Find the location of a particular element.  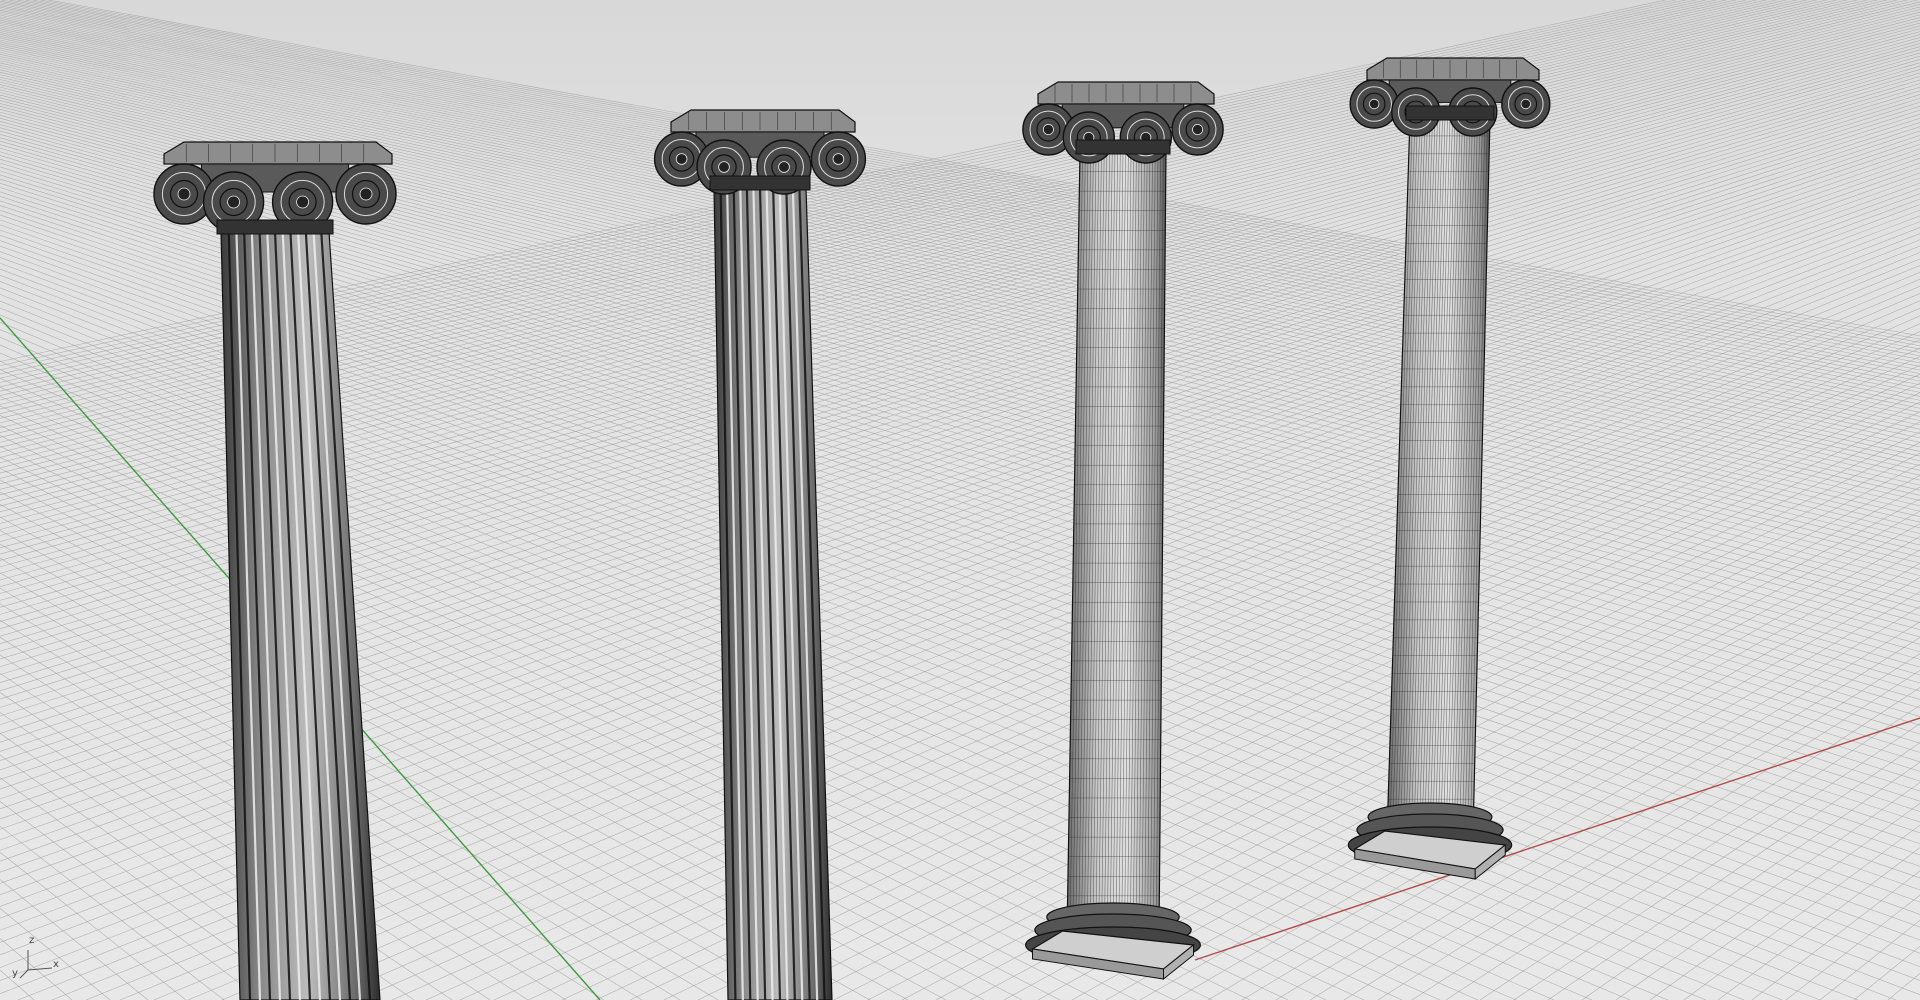

world-axes-gizmo: z y x is located at coordinates (38, 962).